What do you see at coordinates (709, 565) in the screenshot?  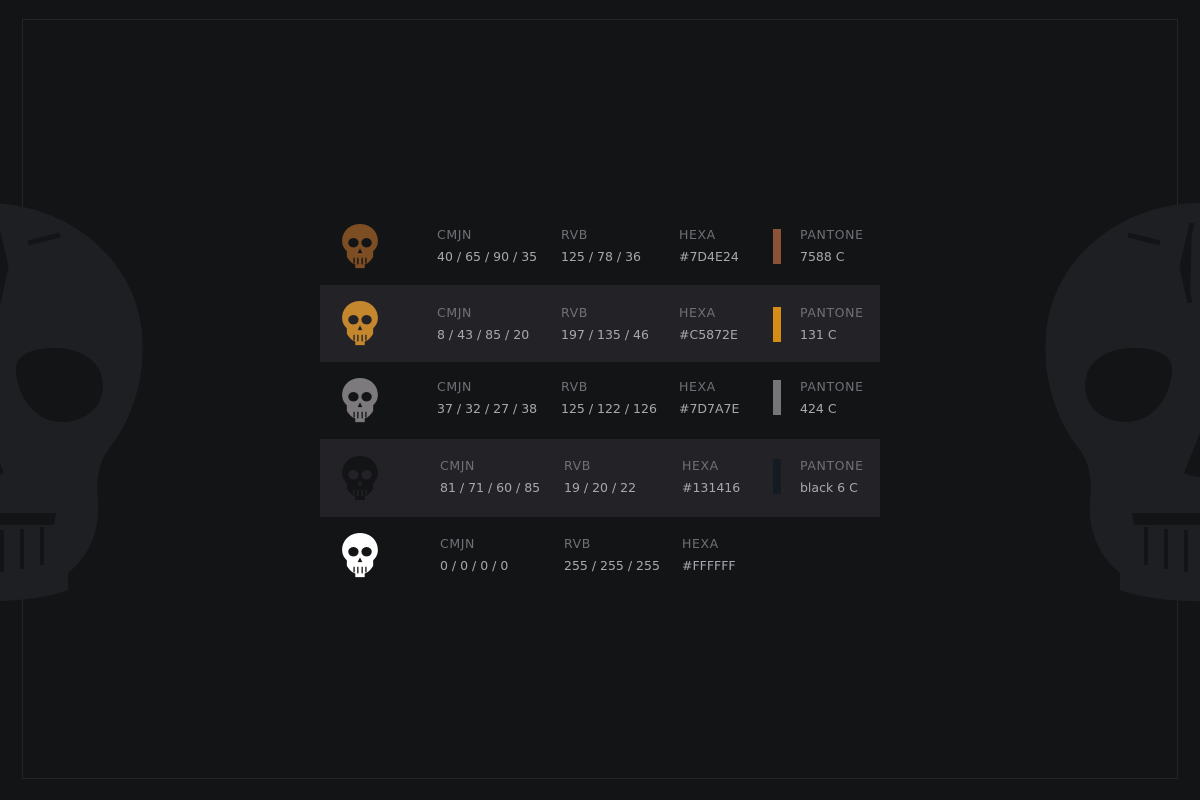 I see `hexa-value: #FFFFFF` at bounding box center [709, 565].